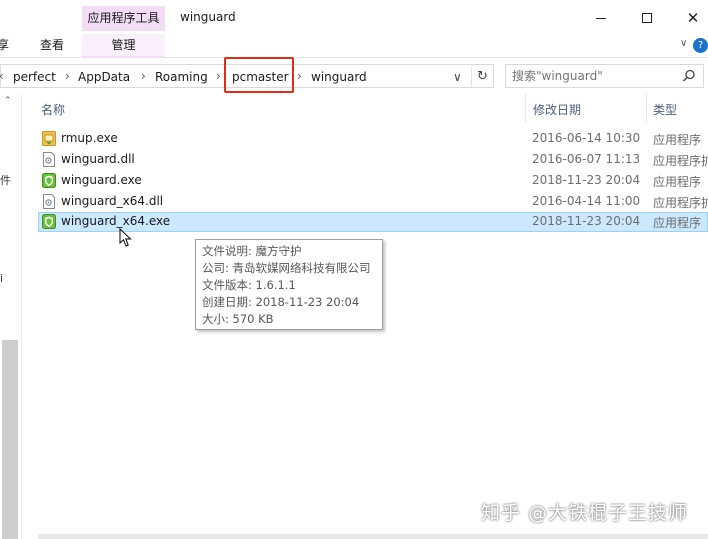 The height and width of the screenshot is (539, 708). I want to click on file-modified: 2016-06-07 11:13, so click(586, 159).